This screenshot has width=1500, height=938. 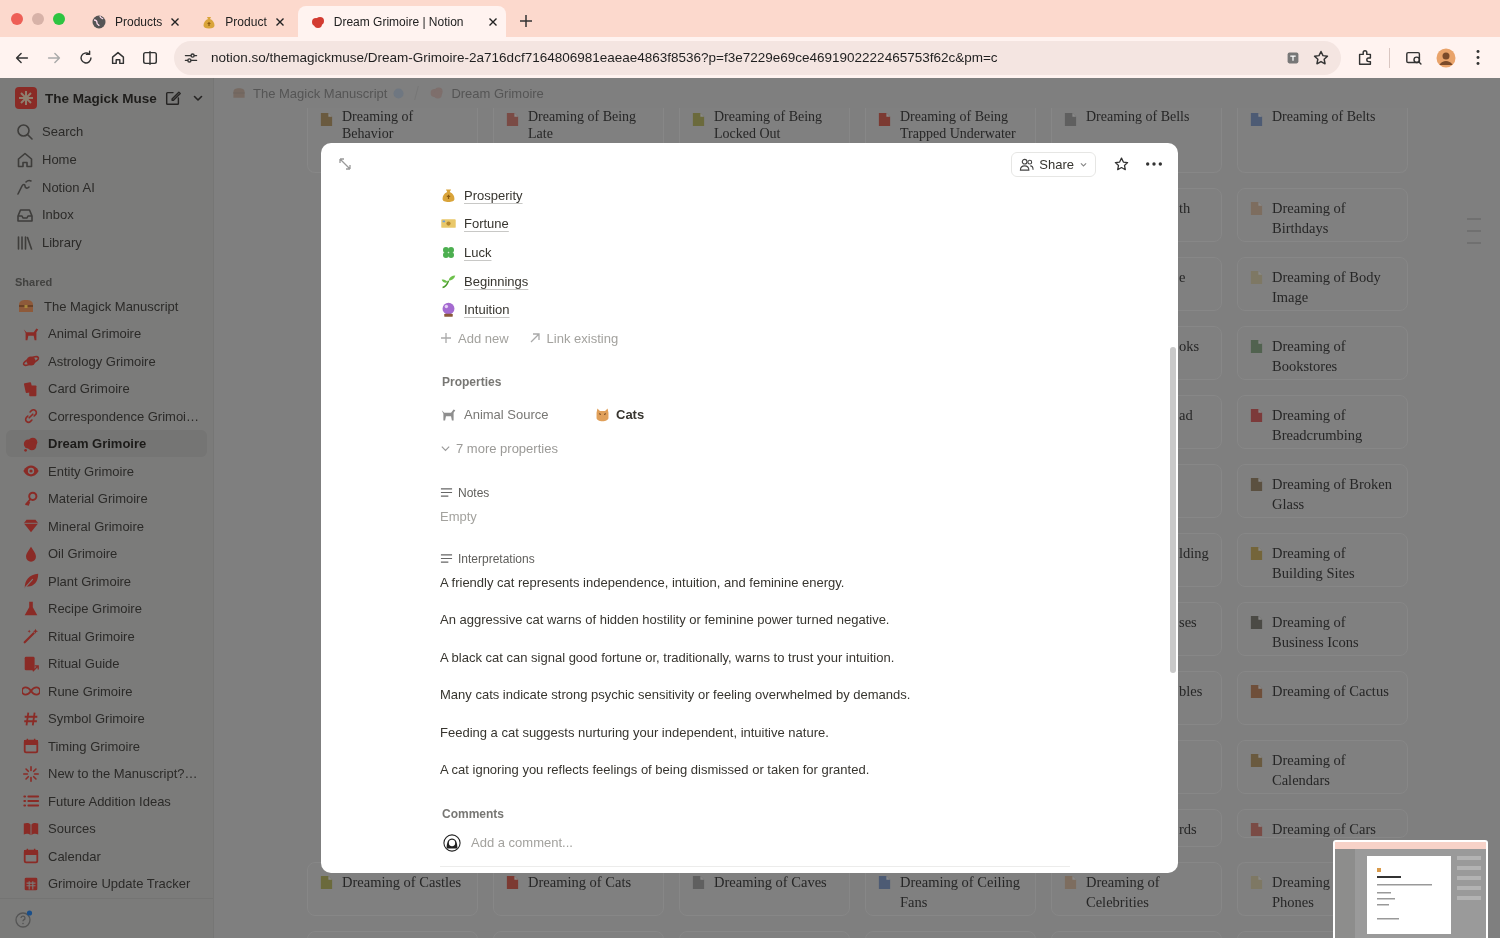 I want to click on paragraph: Many cats indicate strong psychic sensitivity or feeling overwhelmed by demands., so click(x=675, y=695).